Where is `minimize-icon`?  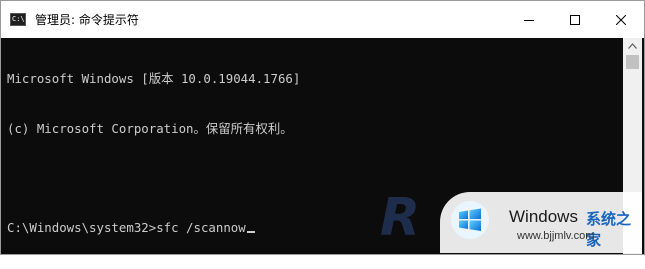
minimize-icon is located at coordinates (529, 20).